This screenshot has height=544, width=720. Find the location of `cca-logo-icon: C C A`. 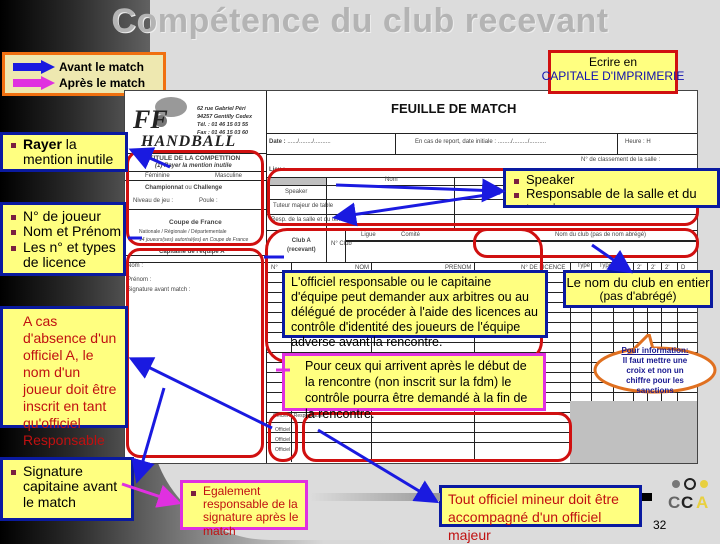

cca-logo-icon: C C A is located at coordinates (688, 495).